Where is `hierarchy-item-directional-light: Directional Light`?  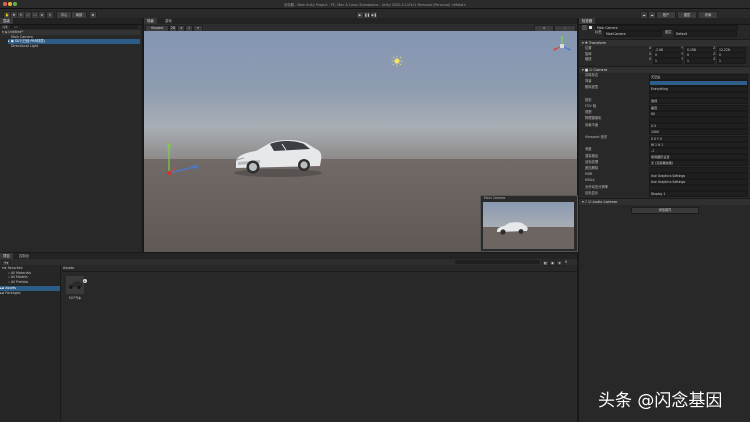
hierarchy-item-directional-light: Directional Light is located at coordinates (75, 46).